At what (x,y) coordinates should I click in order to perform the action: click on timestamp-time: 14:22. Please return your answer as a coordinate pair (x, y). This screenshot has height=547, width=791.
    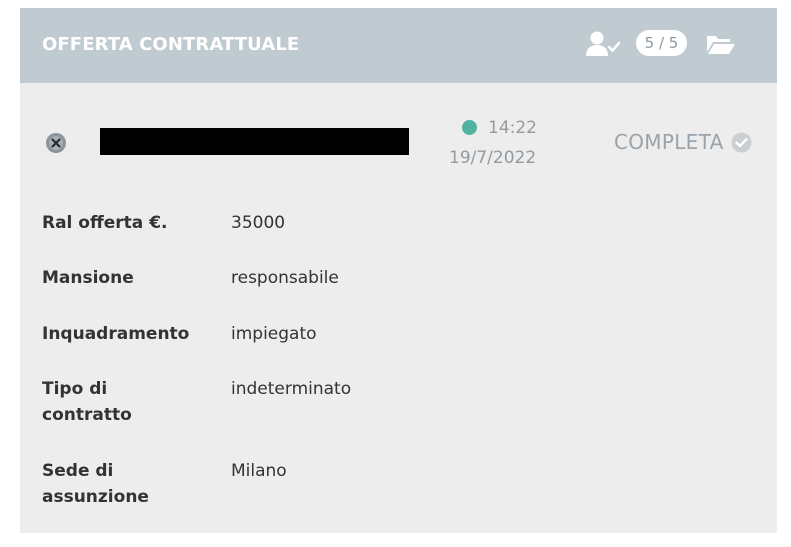
    Looking at the image, I should click on (512, 128).